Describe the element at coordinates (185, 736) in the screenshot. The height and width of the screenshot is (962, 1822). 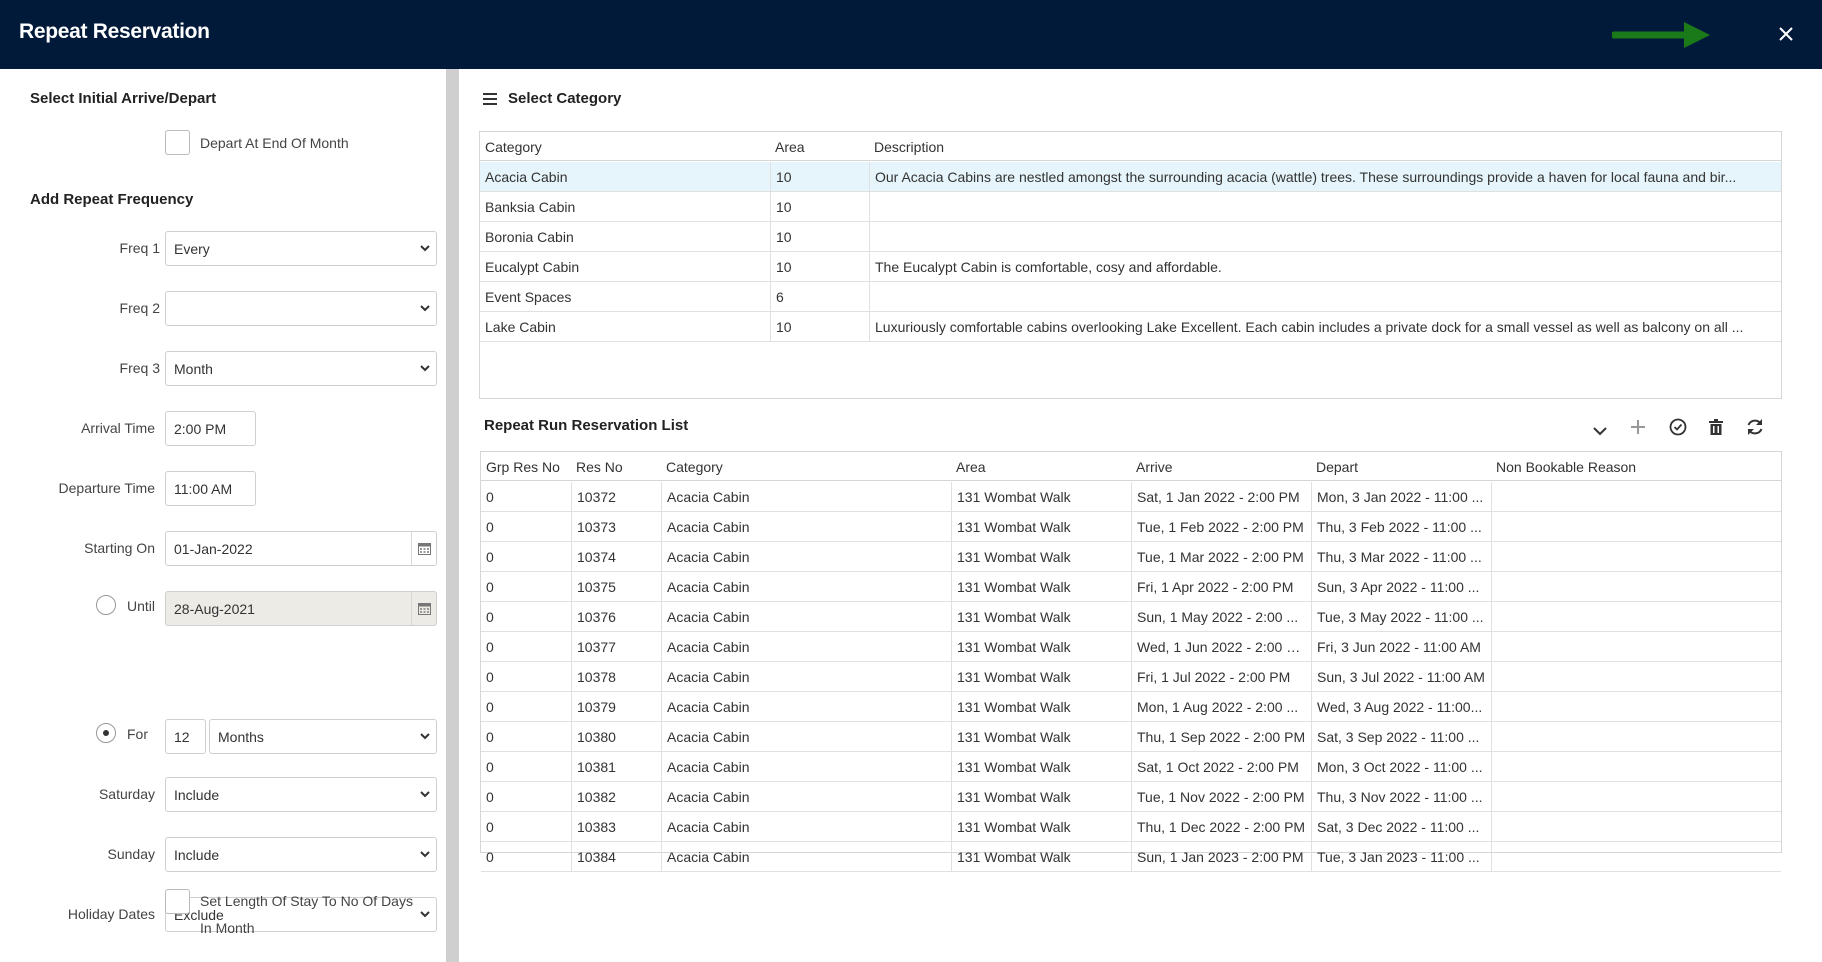
I see `for-count-input: 12` at that location.